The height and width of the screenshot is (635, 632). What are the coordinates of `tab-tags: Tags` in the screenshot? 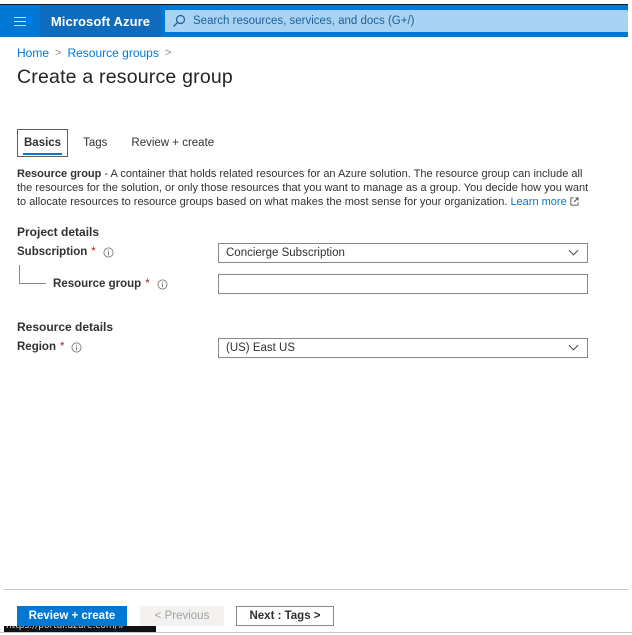 It's located at (95, 143).